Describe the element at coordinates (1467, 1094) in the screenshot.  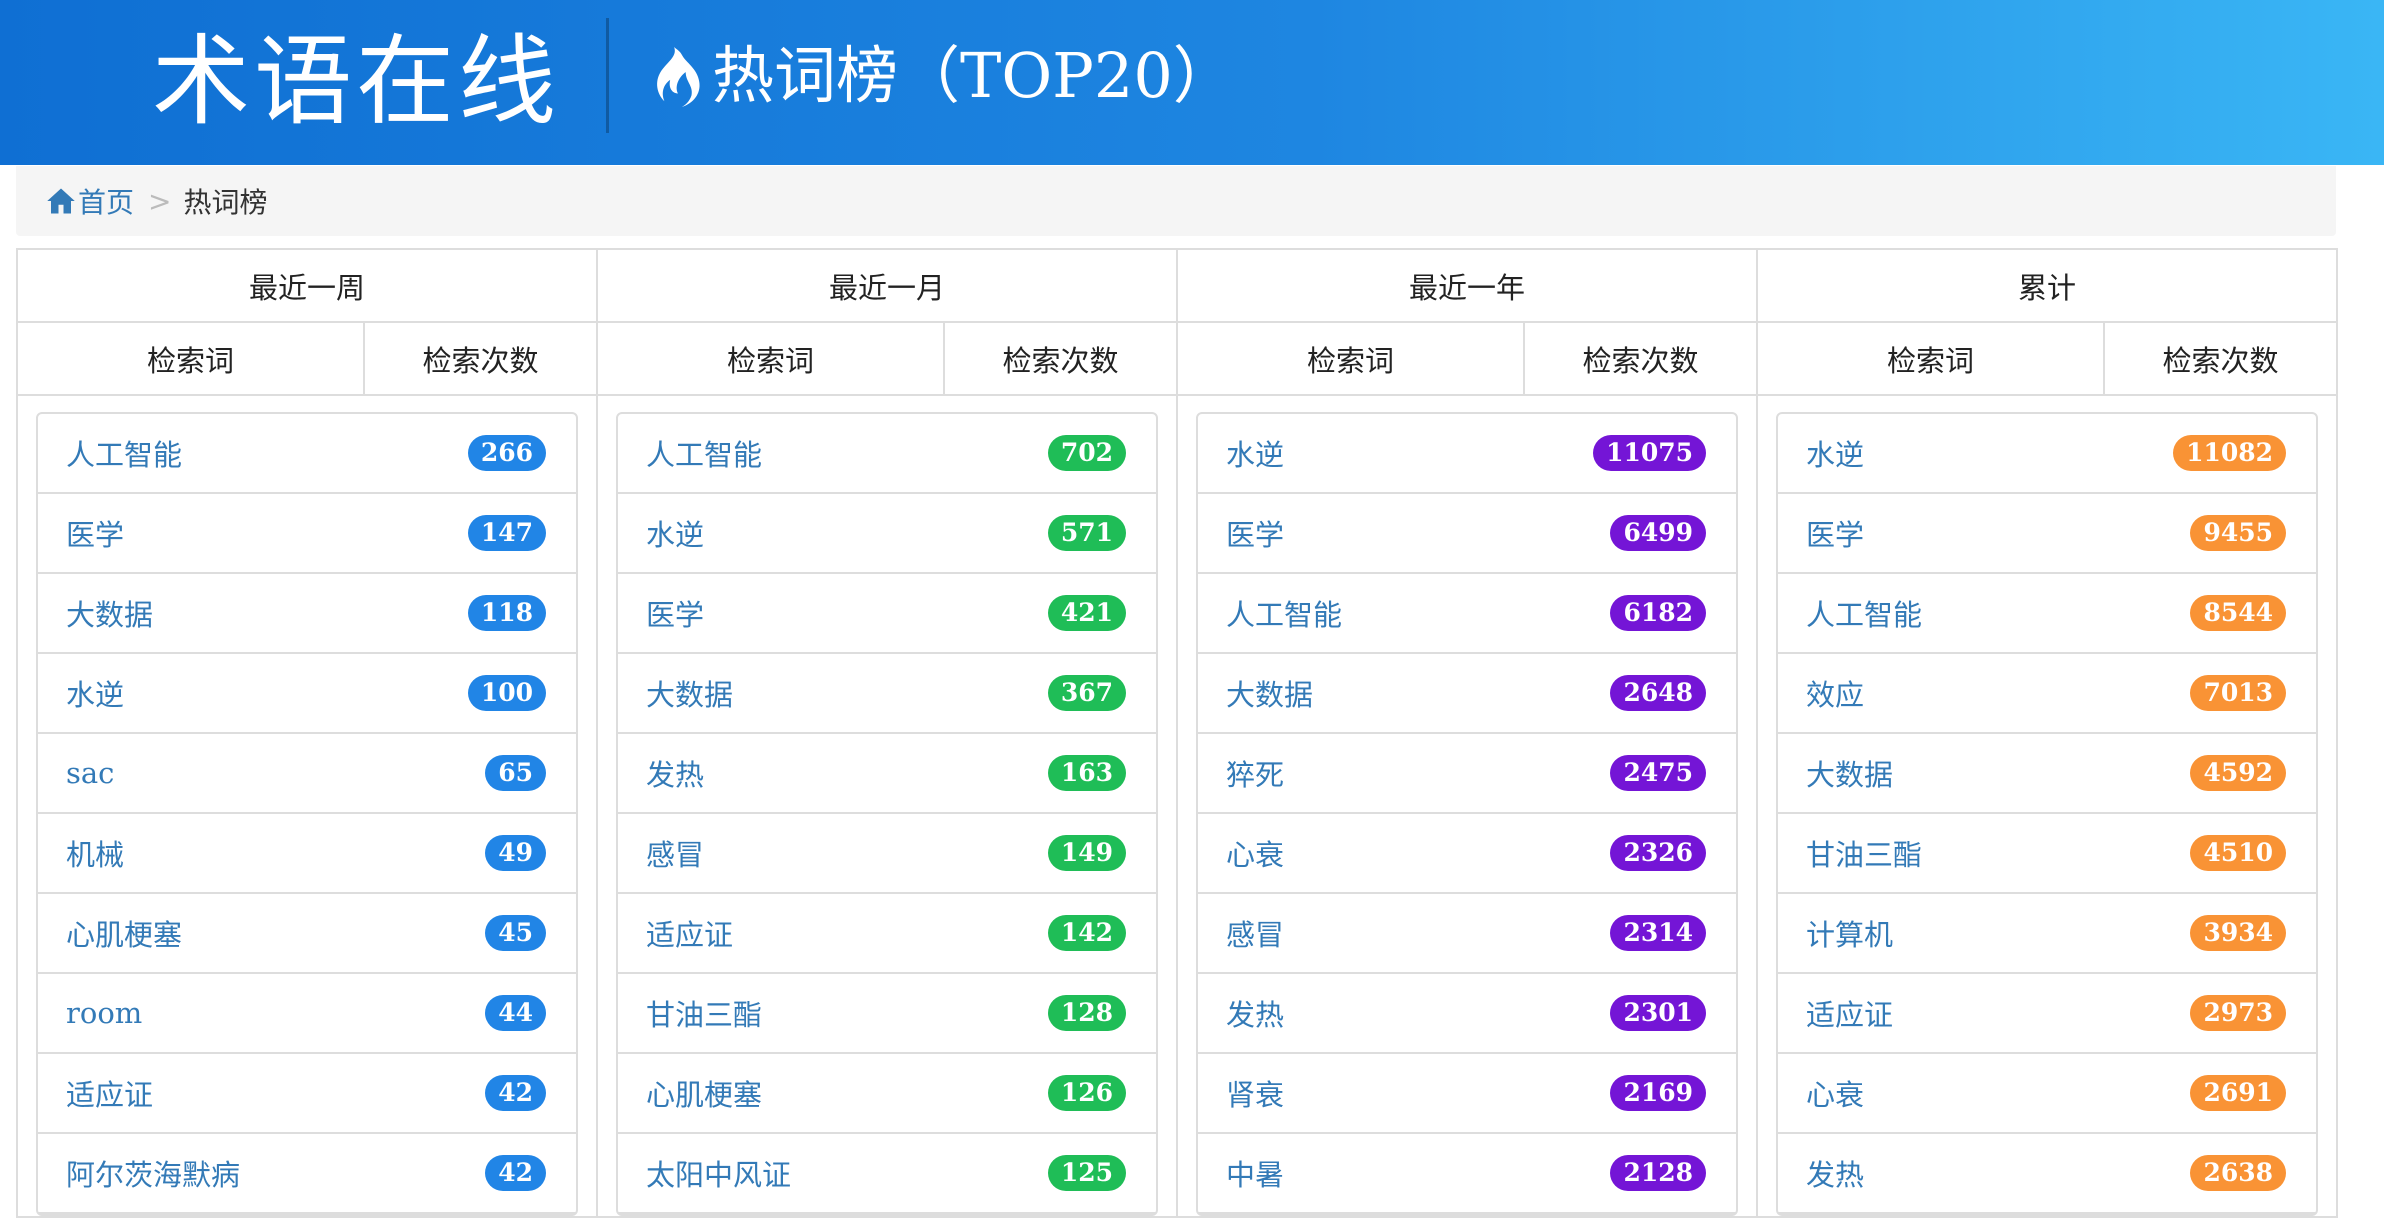
I see `list-item: 肾衰 2169` at that location.